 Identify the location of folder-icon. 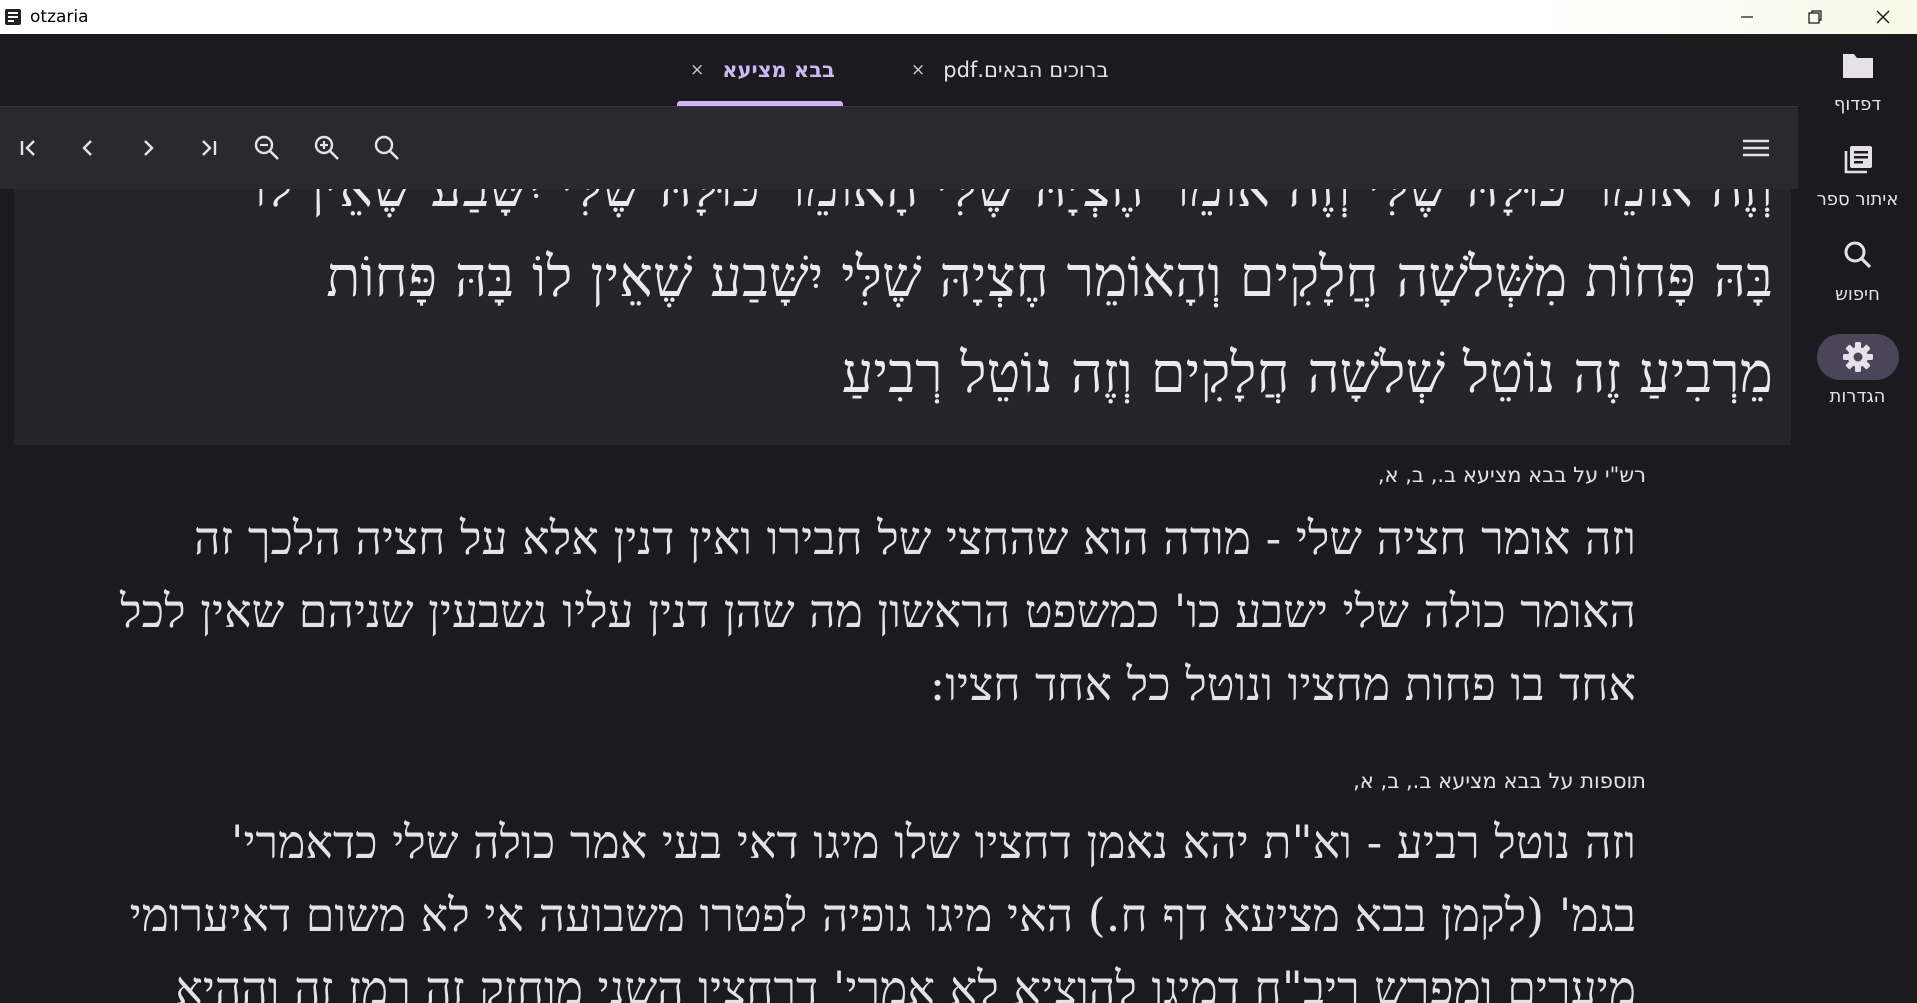
(1857, 66).